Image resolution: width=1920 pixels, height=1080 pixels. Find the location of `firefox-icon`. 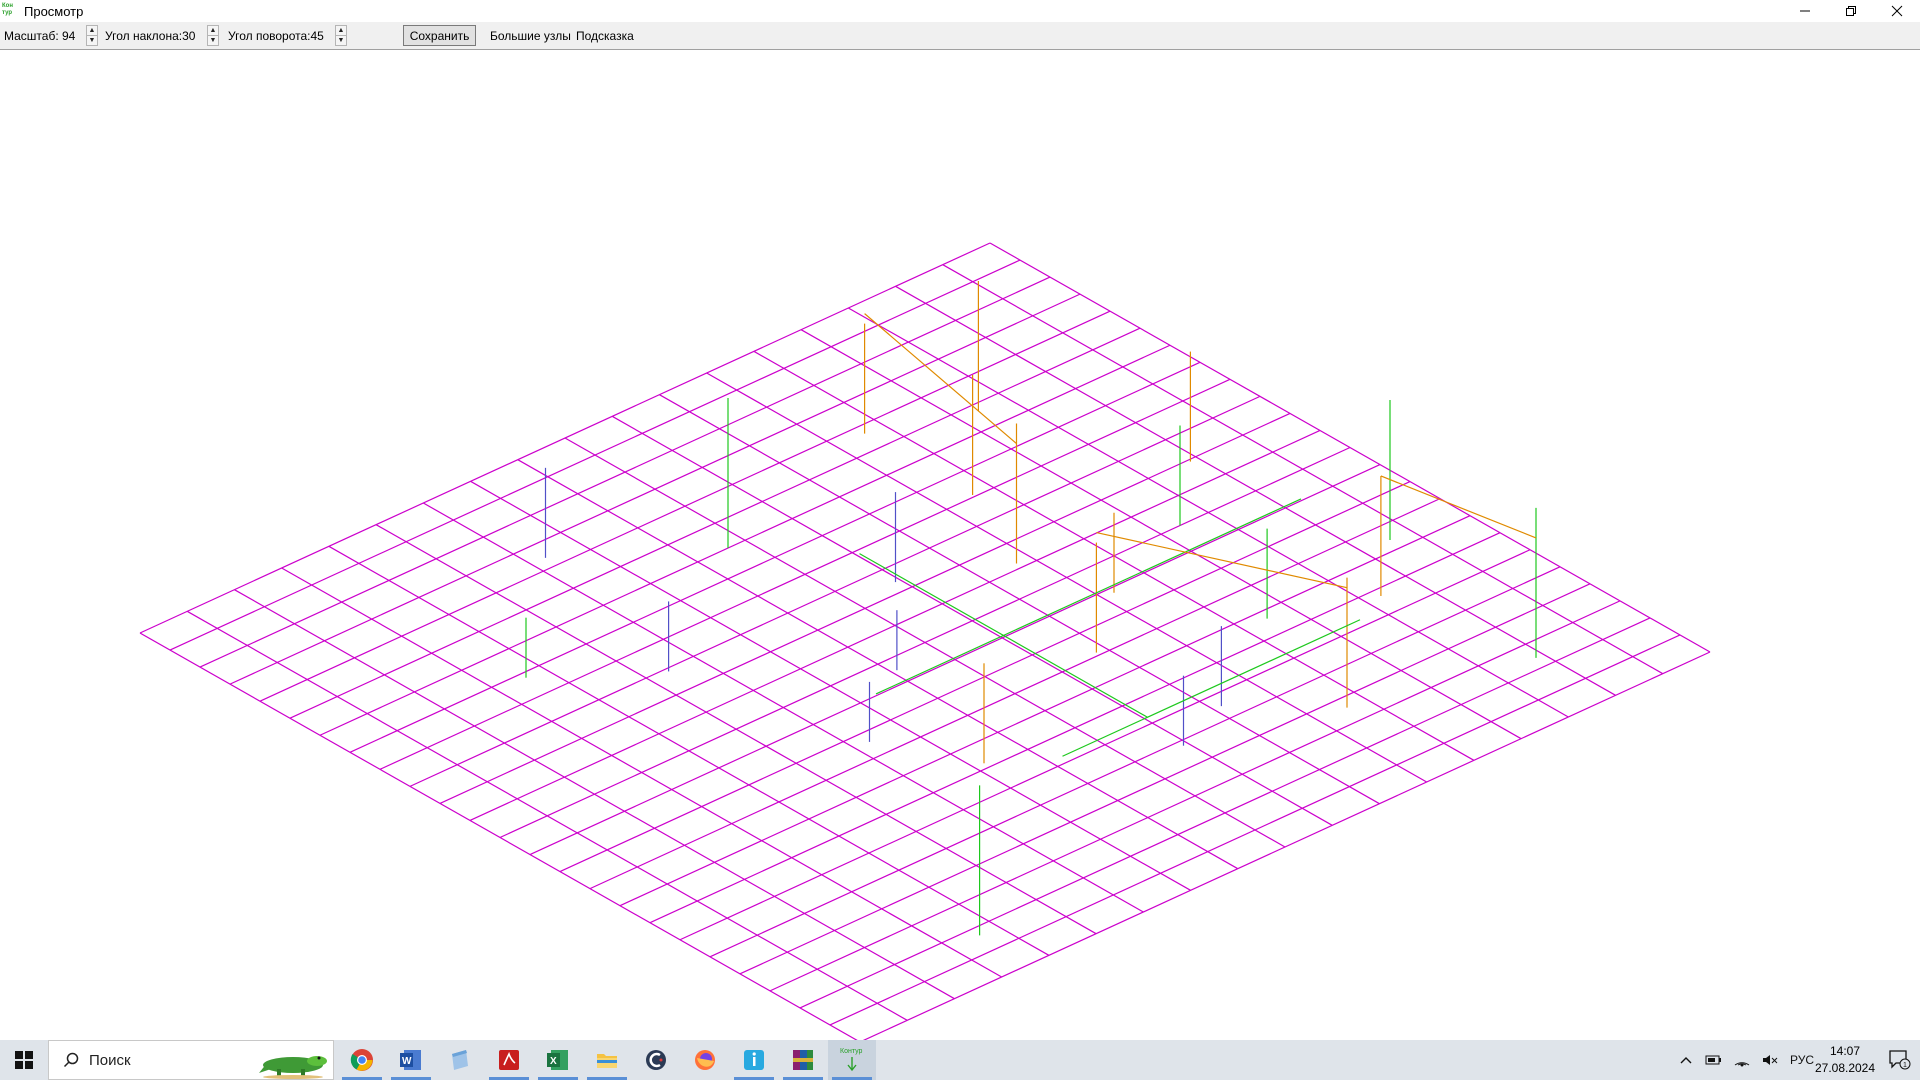

firefox-icon is located at coordinates (705, 1060).